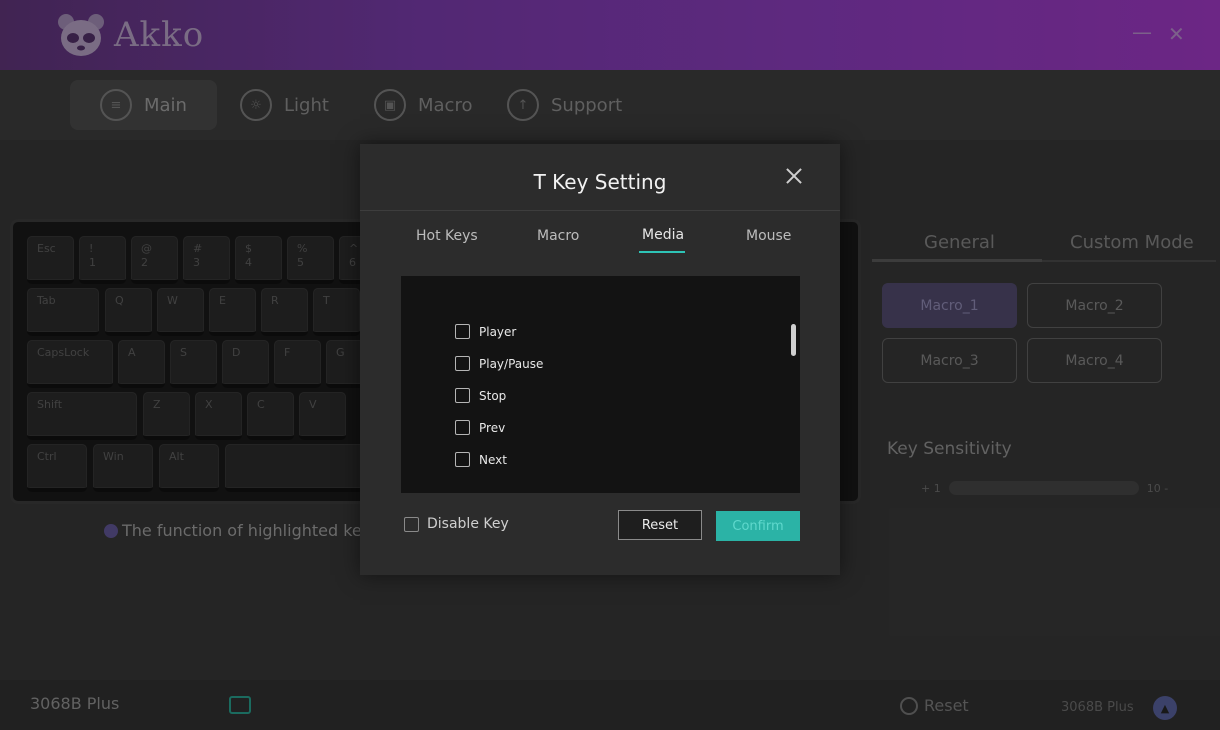 This screenshot has width=1220, height=730. What do you see at coordinates (498, 331) in the screenshot?
I see `option-label: Player` at bounding box center [498, 331].